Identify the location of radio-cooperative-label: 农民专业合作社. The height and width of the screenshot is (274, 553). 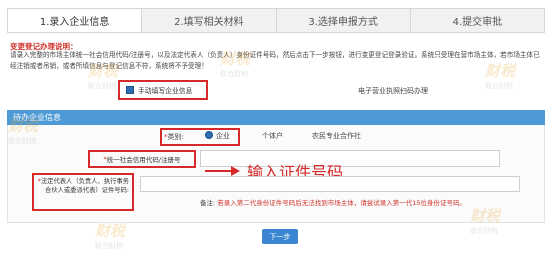
(336, 136).